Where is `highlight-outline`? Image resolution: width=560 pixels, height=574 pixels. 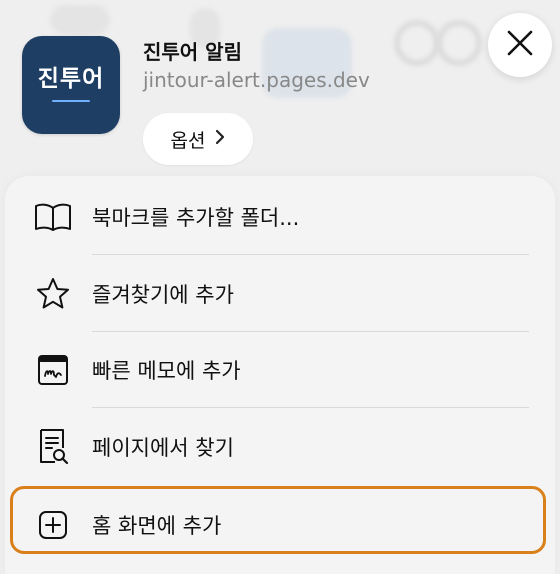
highlight-outline is located at coordinates (278, 520).